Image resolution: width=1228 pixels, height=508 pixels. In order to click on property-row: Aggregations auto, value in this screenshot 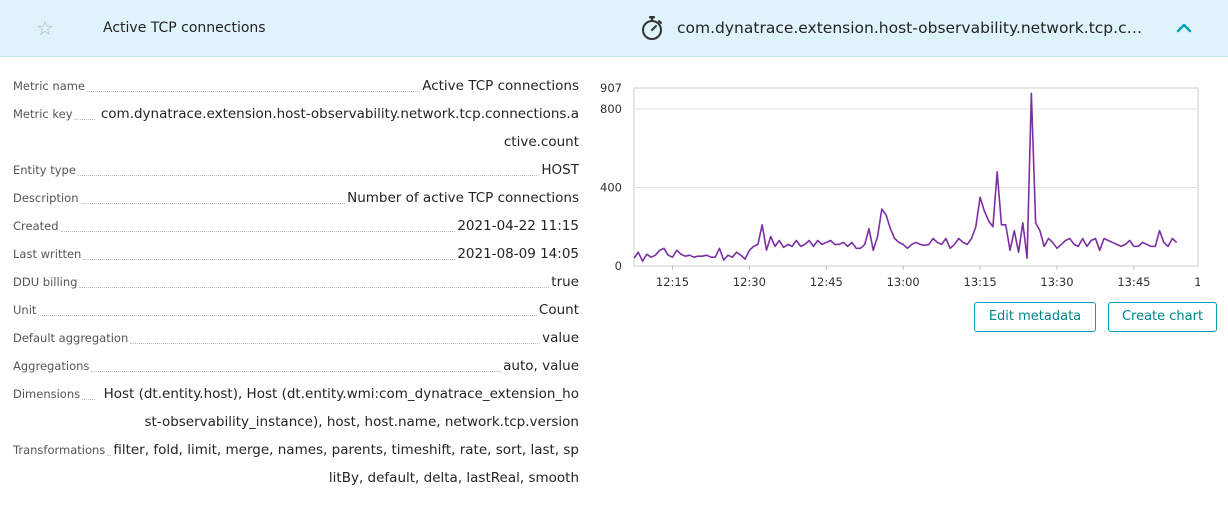, I will do `click(296, 366)`.